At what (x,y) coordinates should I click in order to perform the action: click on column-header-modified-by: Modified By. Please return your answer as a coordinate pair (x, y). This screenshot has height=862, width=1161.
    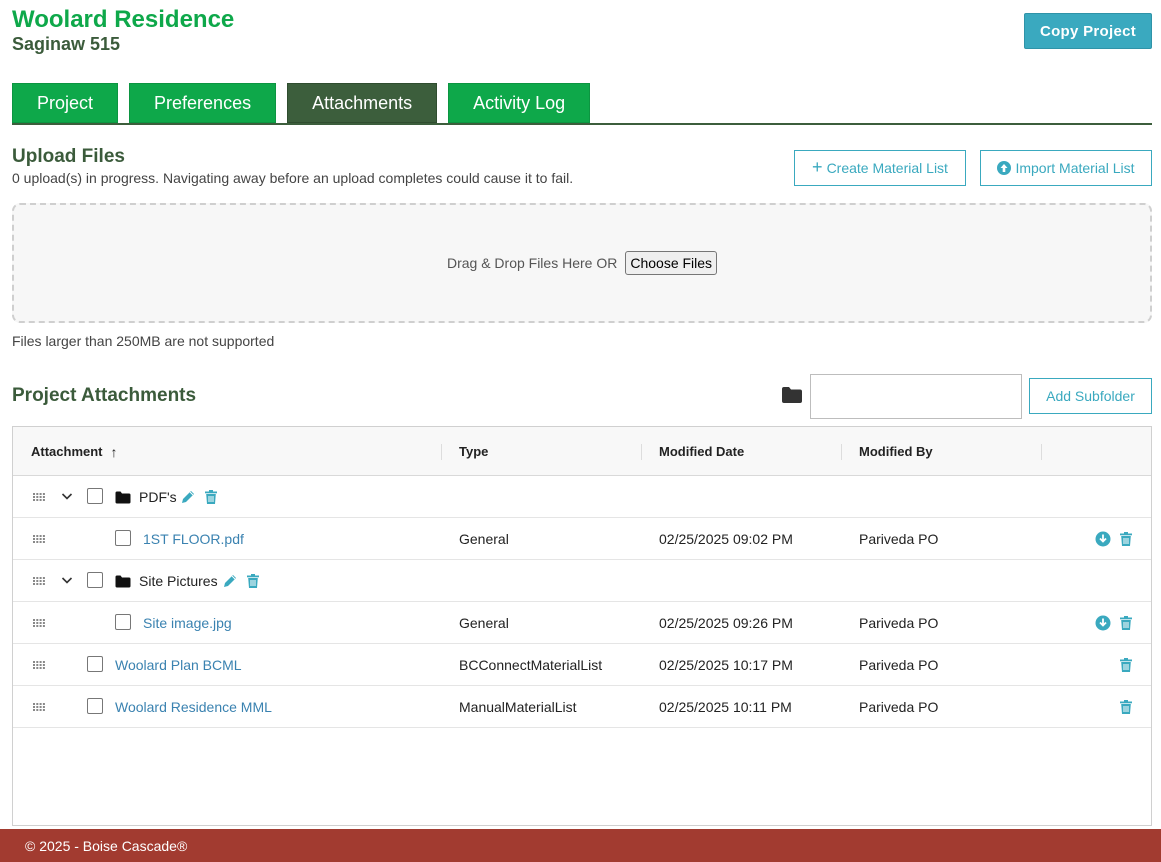
    Looking at the image, I should click on (896, 451).